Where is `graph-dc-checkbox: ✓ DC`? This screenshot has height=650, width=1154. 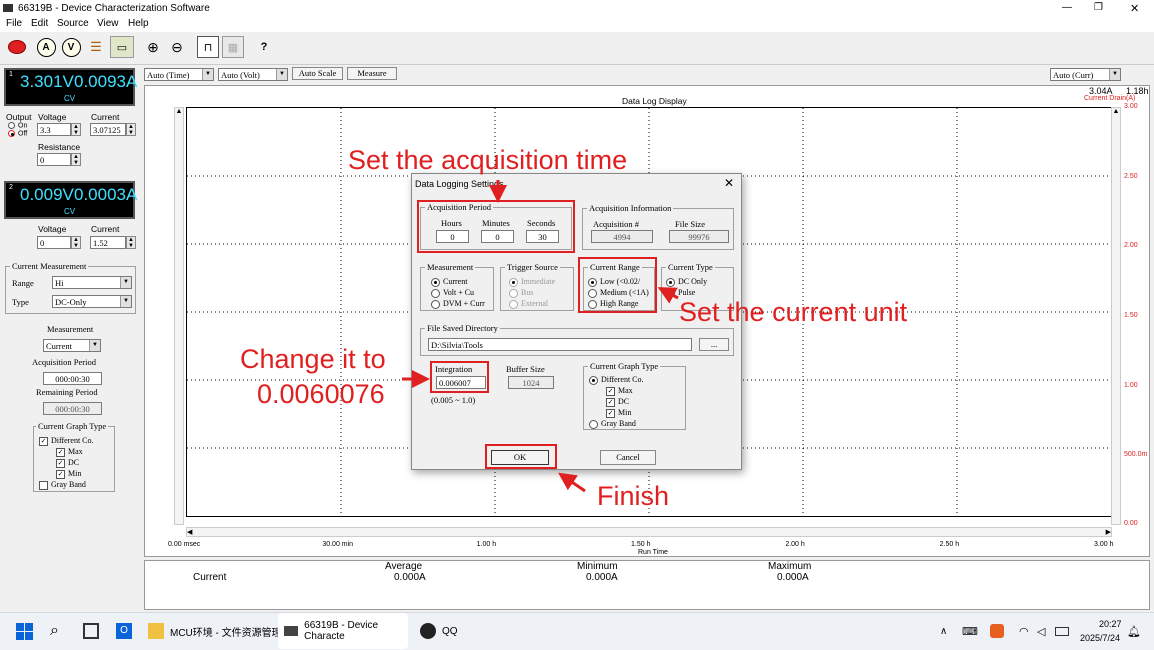
graph-dc-checkbox: ✓ DC is located at coordinates (617, 402).